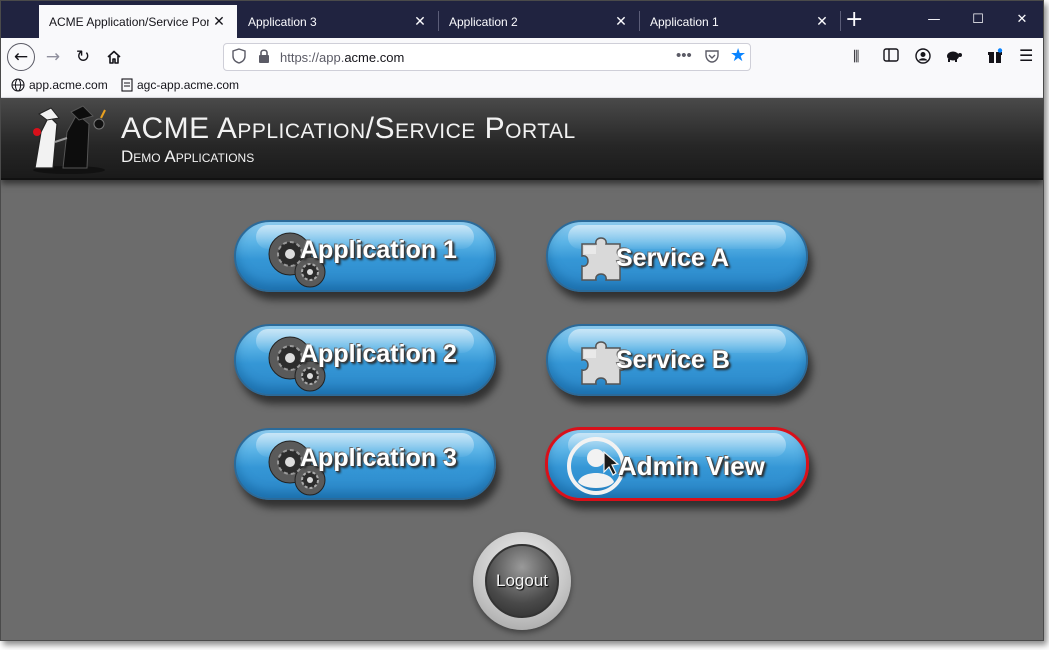  Describe the element at coordinates (1022, 20) in the screenshot. I see `close-window-button: ✕` at that location.